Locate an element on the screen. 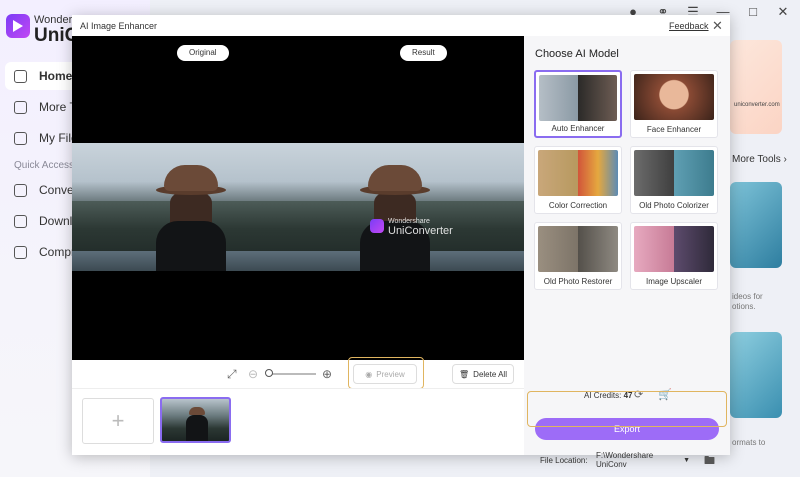 Image resolution: width=800 pixels, height=477 pixels. app-logo is located at coordinates (18, 26).